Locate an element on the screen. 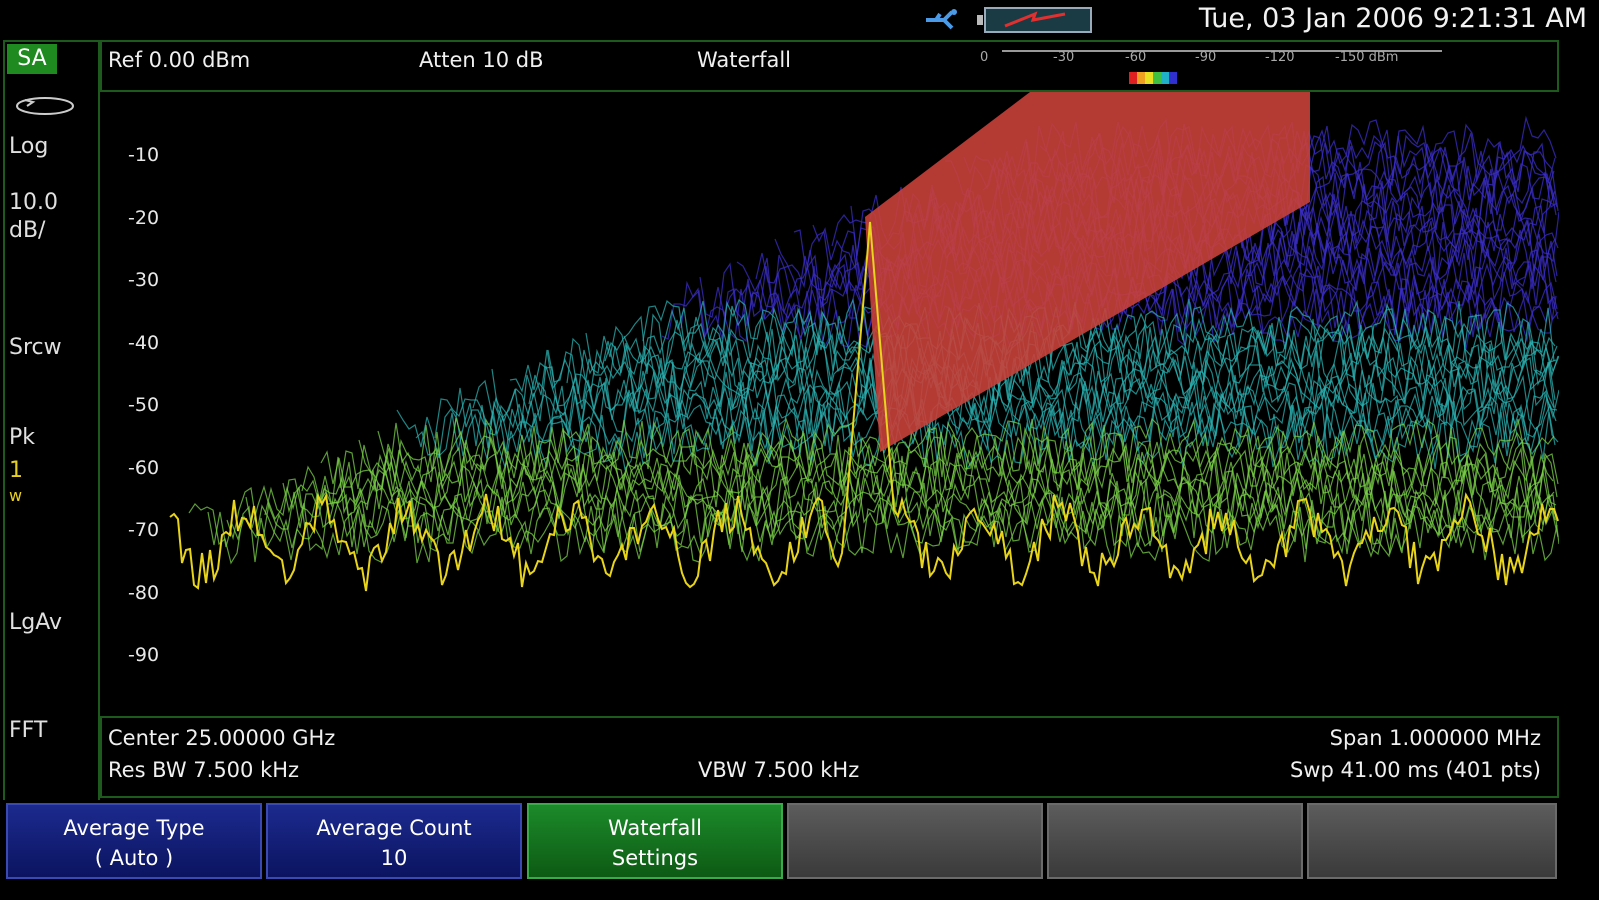 The image size is (1599, 900). center-frequency: Center 25.00000 GHz is located at coordinates (222, 738).